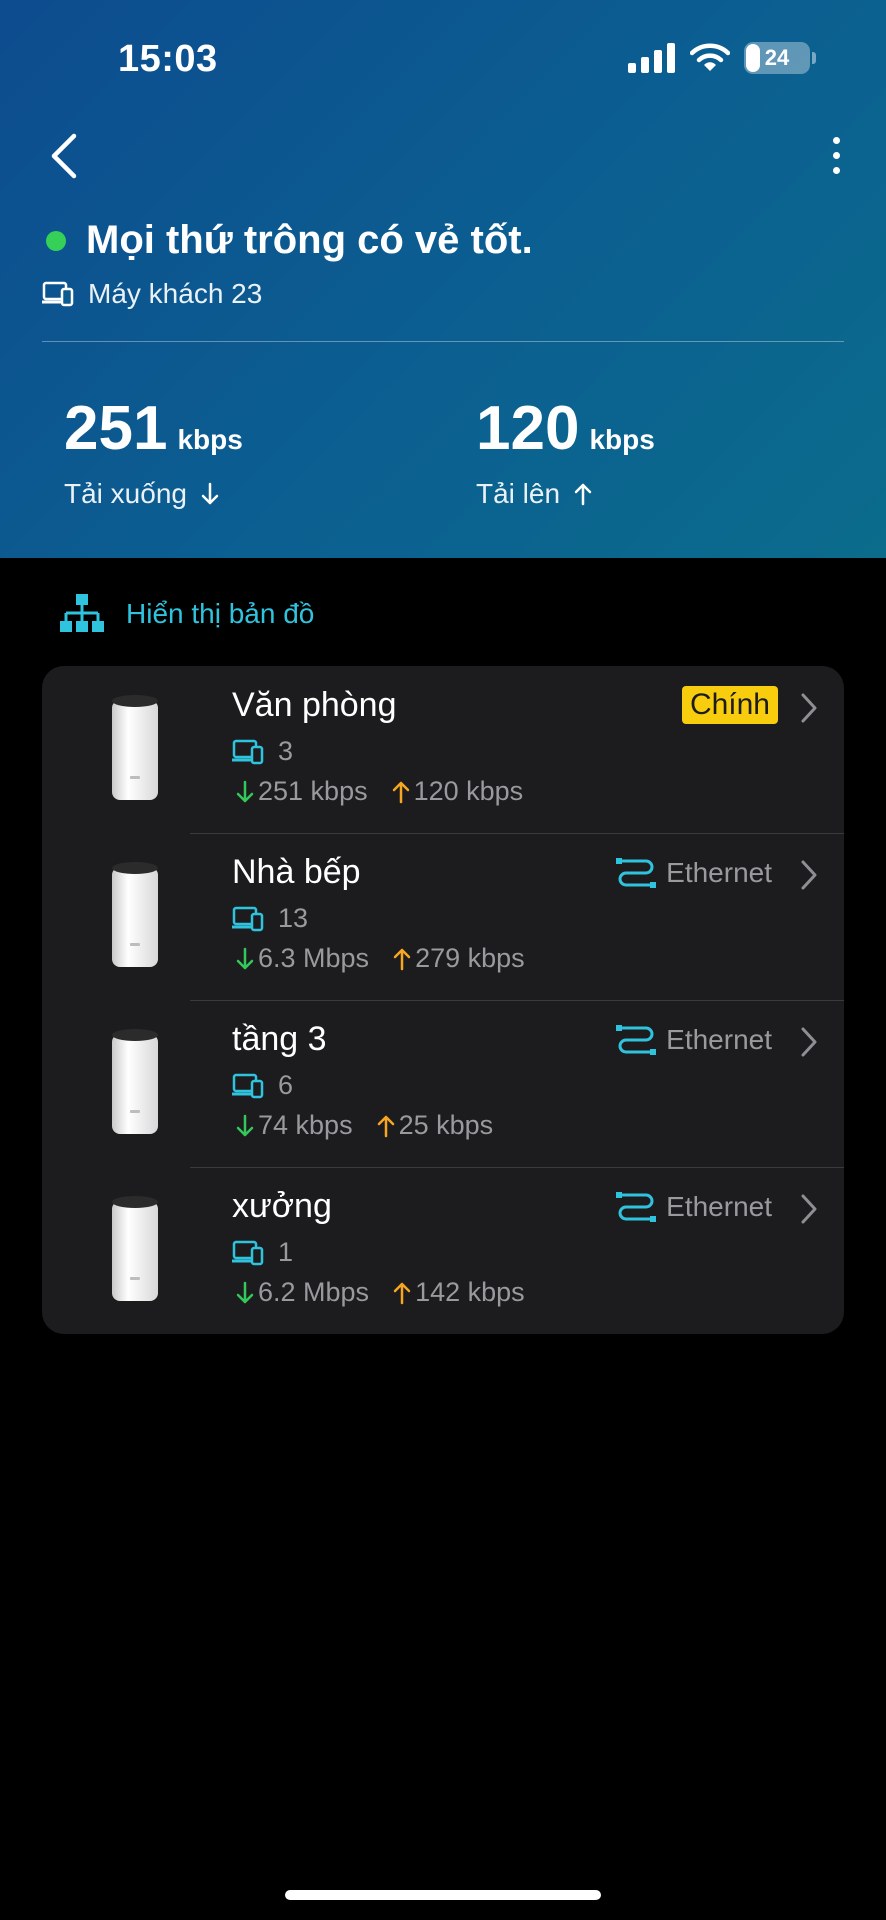 The image size is (886, 1920). I want to click on device-download: 251 kbps, so click(313, 791).